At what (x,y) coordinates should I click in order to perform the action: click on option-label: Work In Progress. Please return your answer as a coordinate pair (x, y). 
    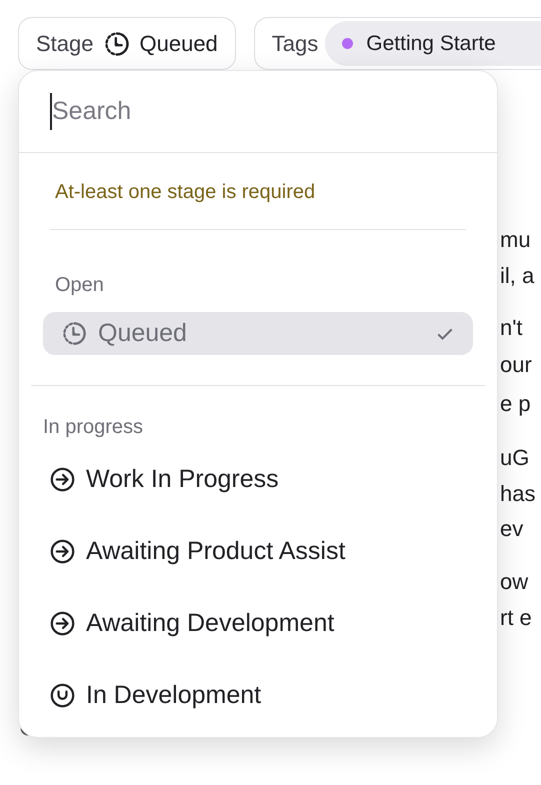
    Looking at the image, I should click on (183, 479).